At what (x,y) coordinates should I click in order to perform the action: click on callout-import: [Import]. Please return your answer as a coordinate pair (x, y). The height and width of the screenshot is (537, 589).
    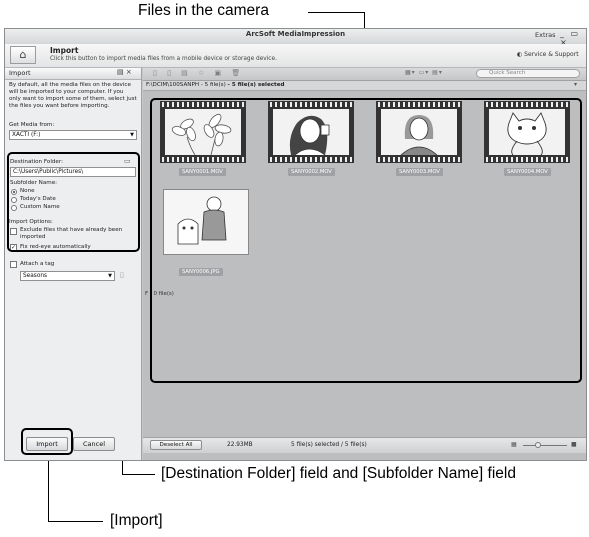
    Looking at the image, I should click on (136, 520).